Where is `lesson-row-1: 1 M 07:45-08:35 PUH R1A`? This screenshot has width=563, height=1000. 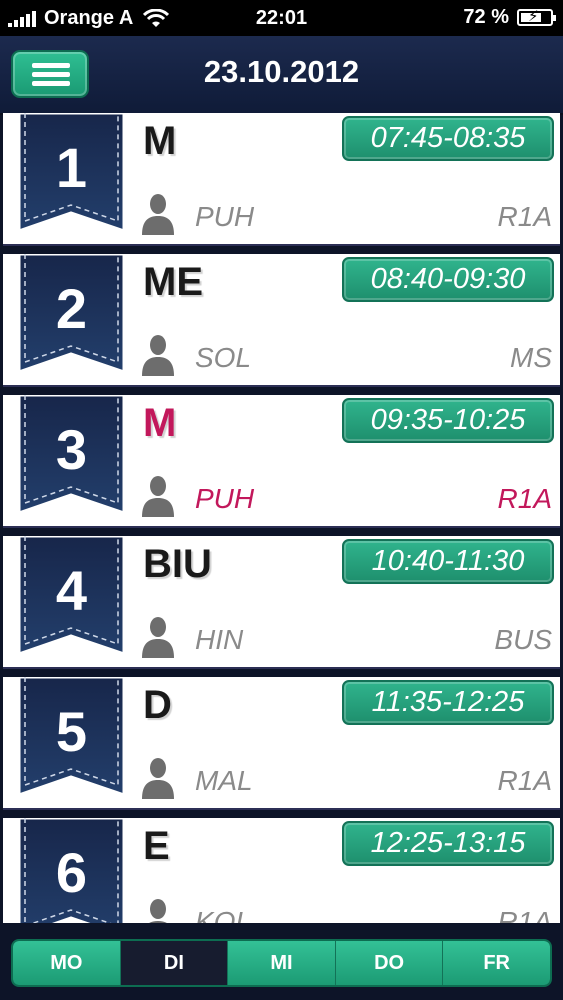
lesson-row-1: 1 M 07:45-08:35 PUH R1A is located at coordinates (281, 179).